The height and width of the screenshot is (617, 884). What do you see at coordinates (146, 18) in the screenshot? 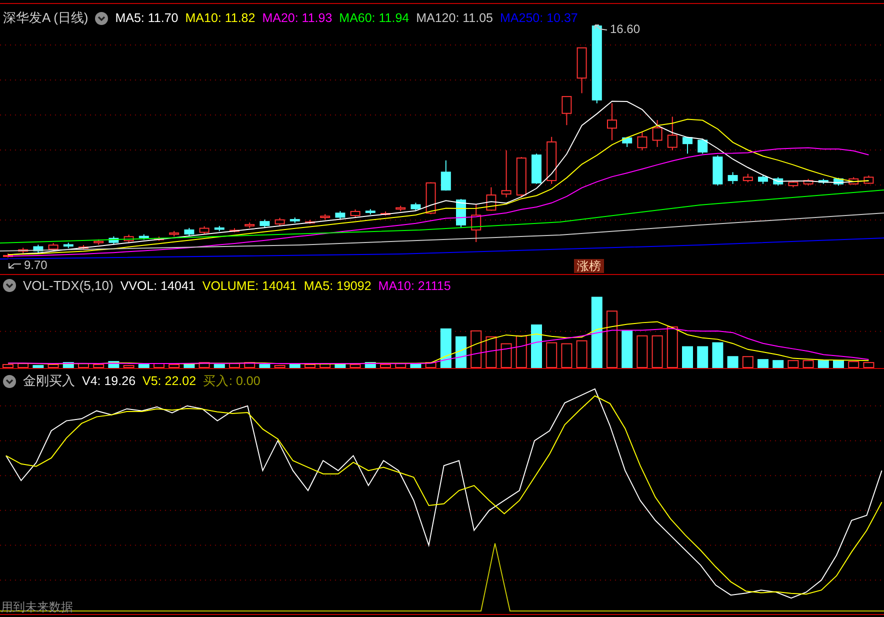
I see `indicator-value: MA5: 11.70` at bounding box center [146, 18].